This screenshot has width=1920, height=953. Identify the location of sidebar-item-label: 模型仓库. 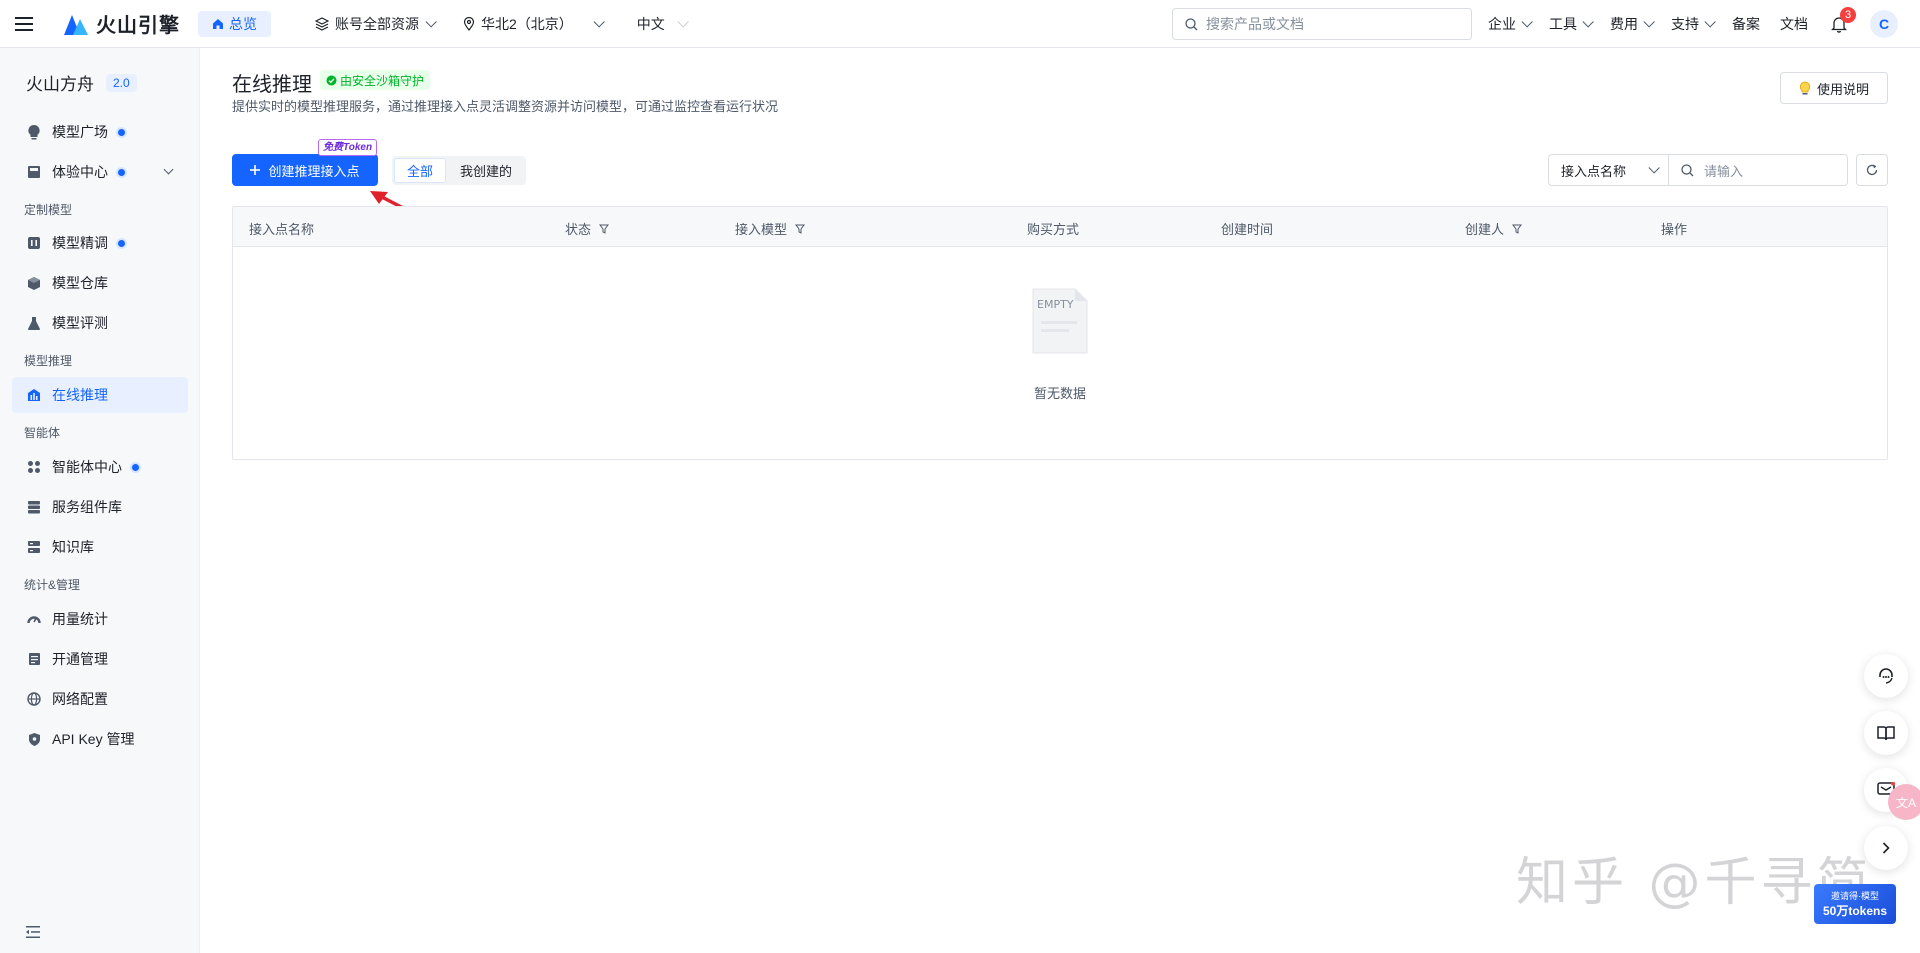
(80, 283).